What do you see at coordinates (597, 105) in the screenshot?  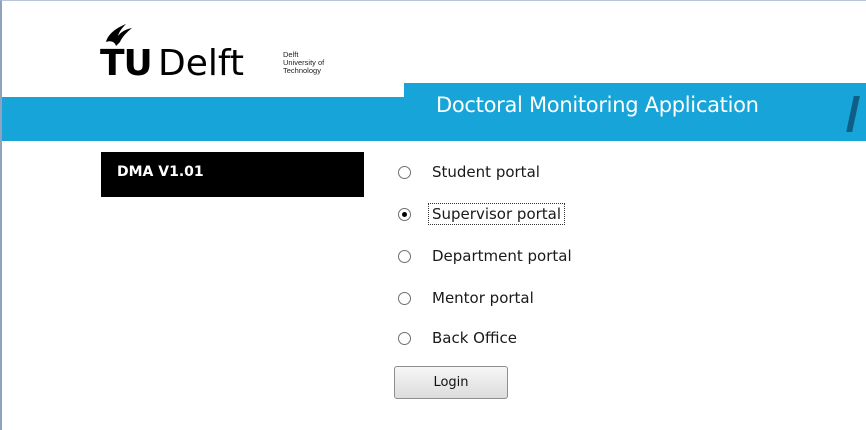 I see `app-title: Doctoral Monitoring Application` at bounding box center [597, 105].